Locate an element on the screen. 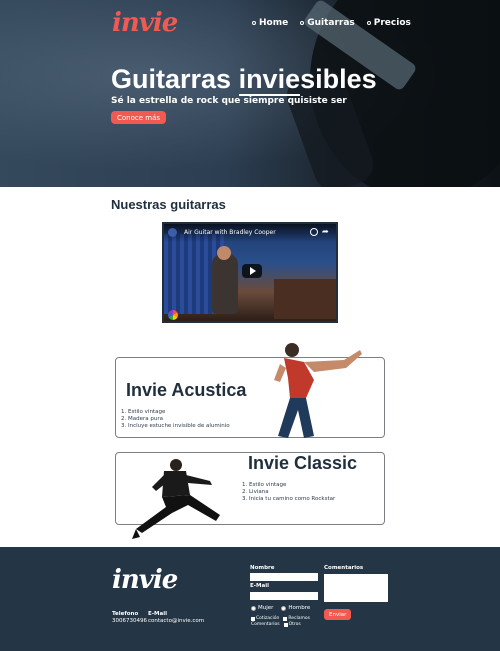 The width and height of the screenshot is (500, 651). checkbox-label: Cotización is located at coordinates (268, 618).